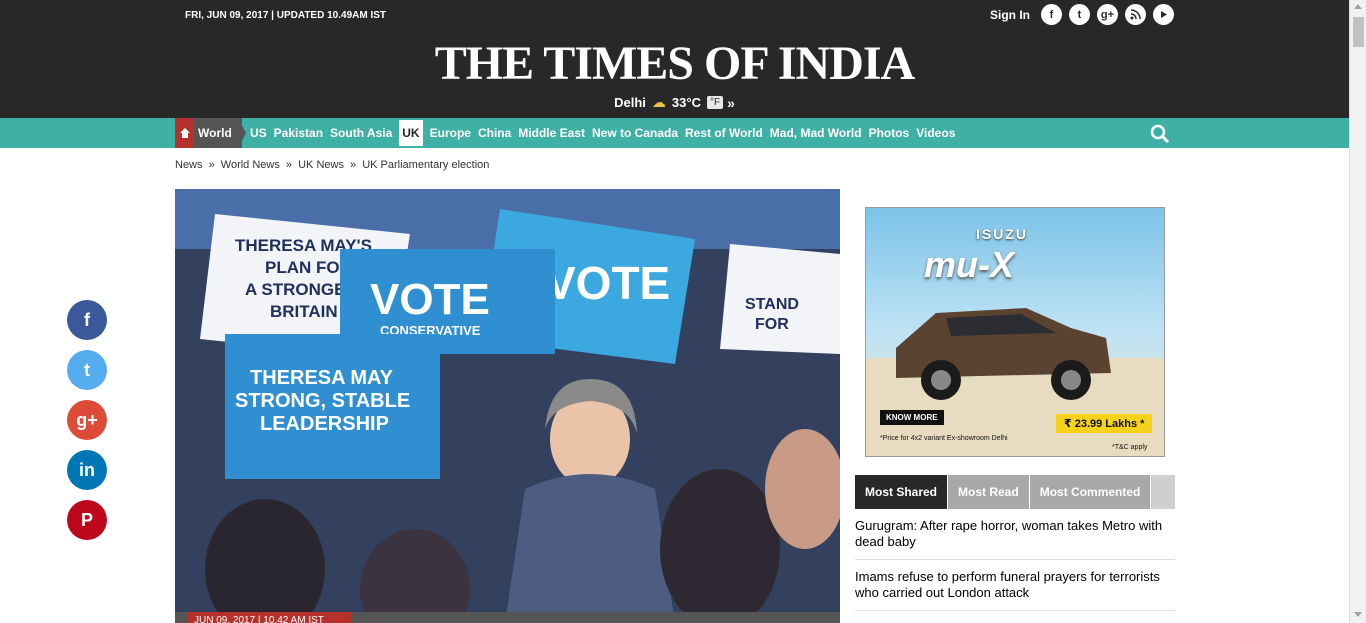 The height and width of the screenshot is (623, 1366). What do you see at coordinates (1357, 311) in the screenshot?
I see `page-scrollbar` at bounding box center [1357, 311].